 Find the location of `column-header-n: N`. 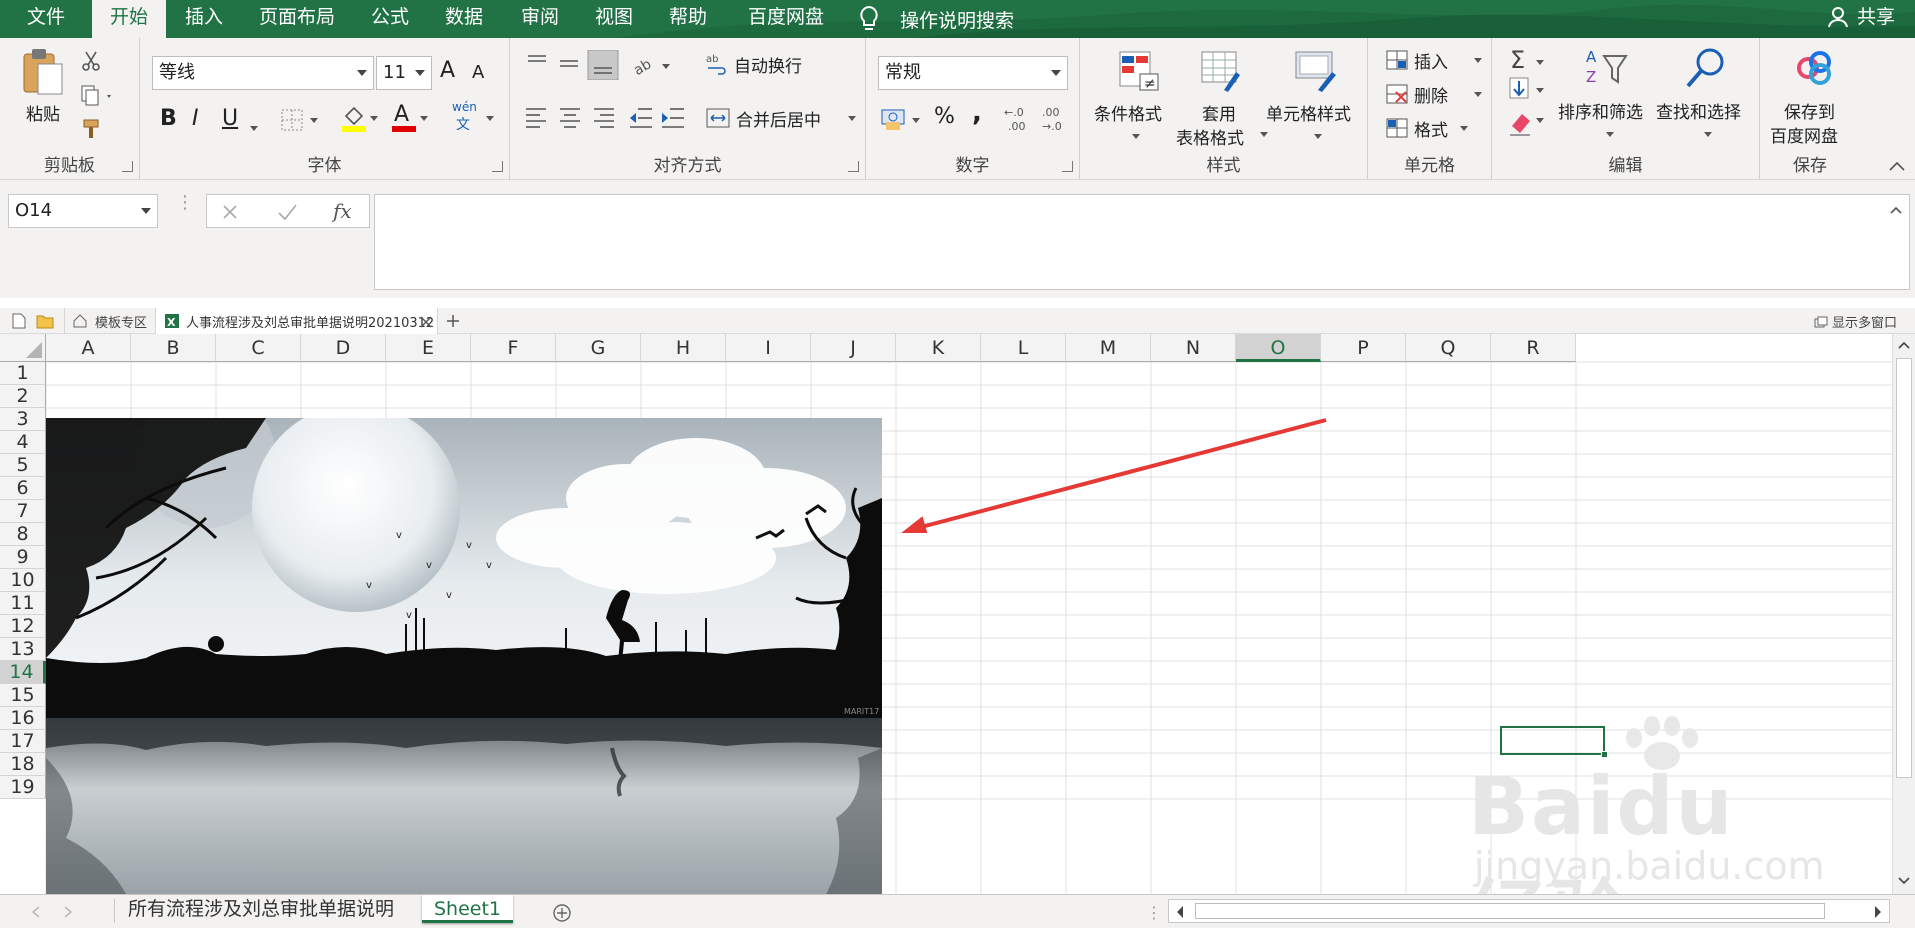

column-header-n: N is located at coordinates (1193, 348).